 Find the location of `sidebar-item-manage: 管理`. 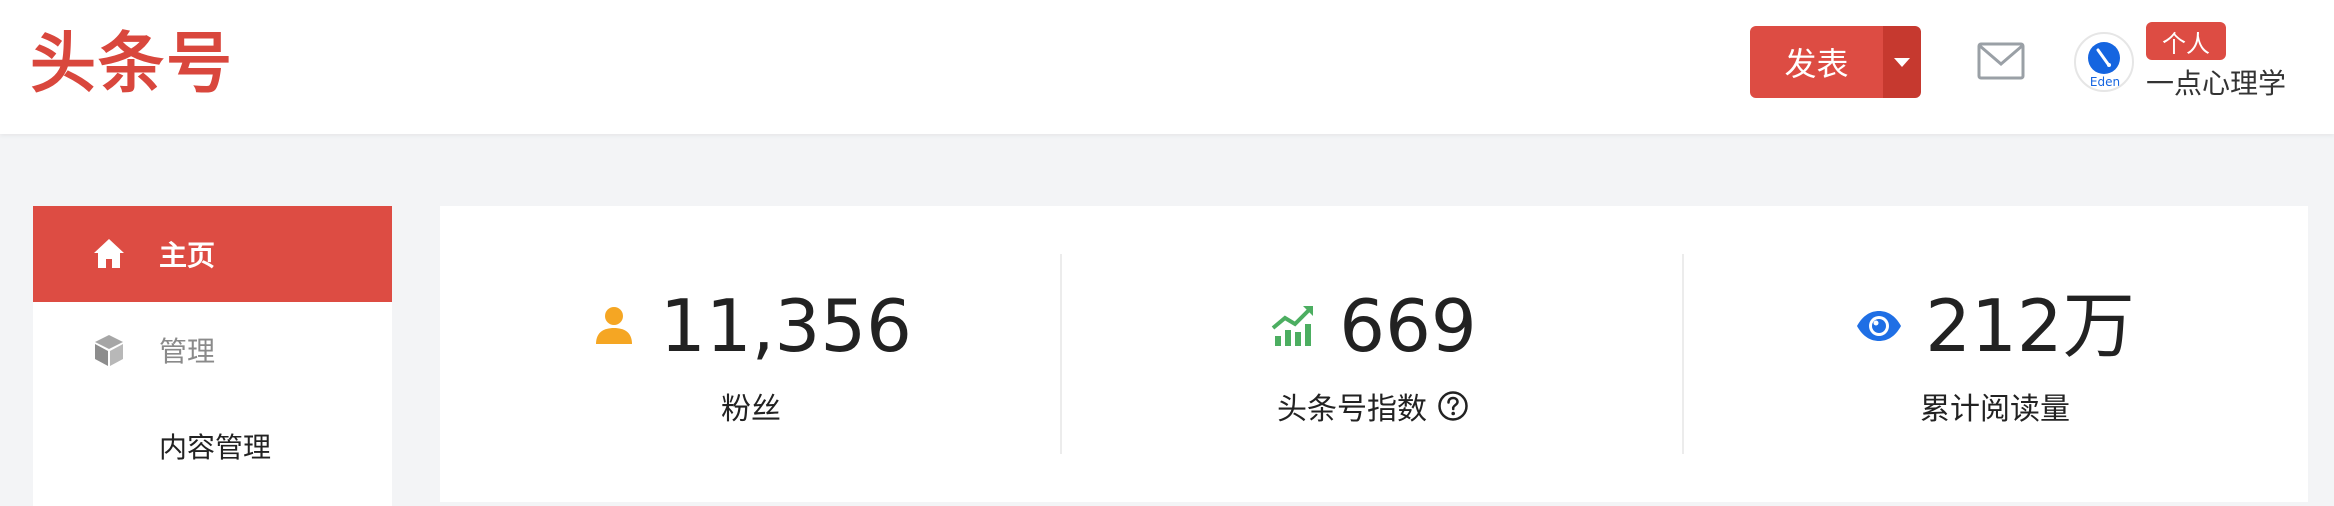

sidebar-item-manage: 管理 is located at coordinates (212, 350).